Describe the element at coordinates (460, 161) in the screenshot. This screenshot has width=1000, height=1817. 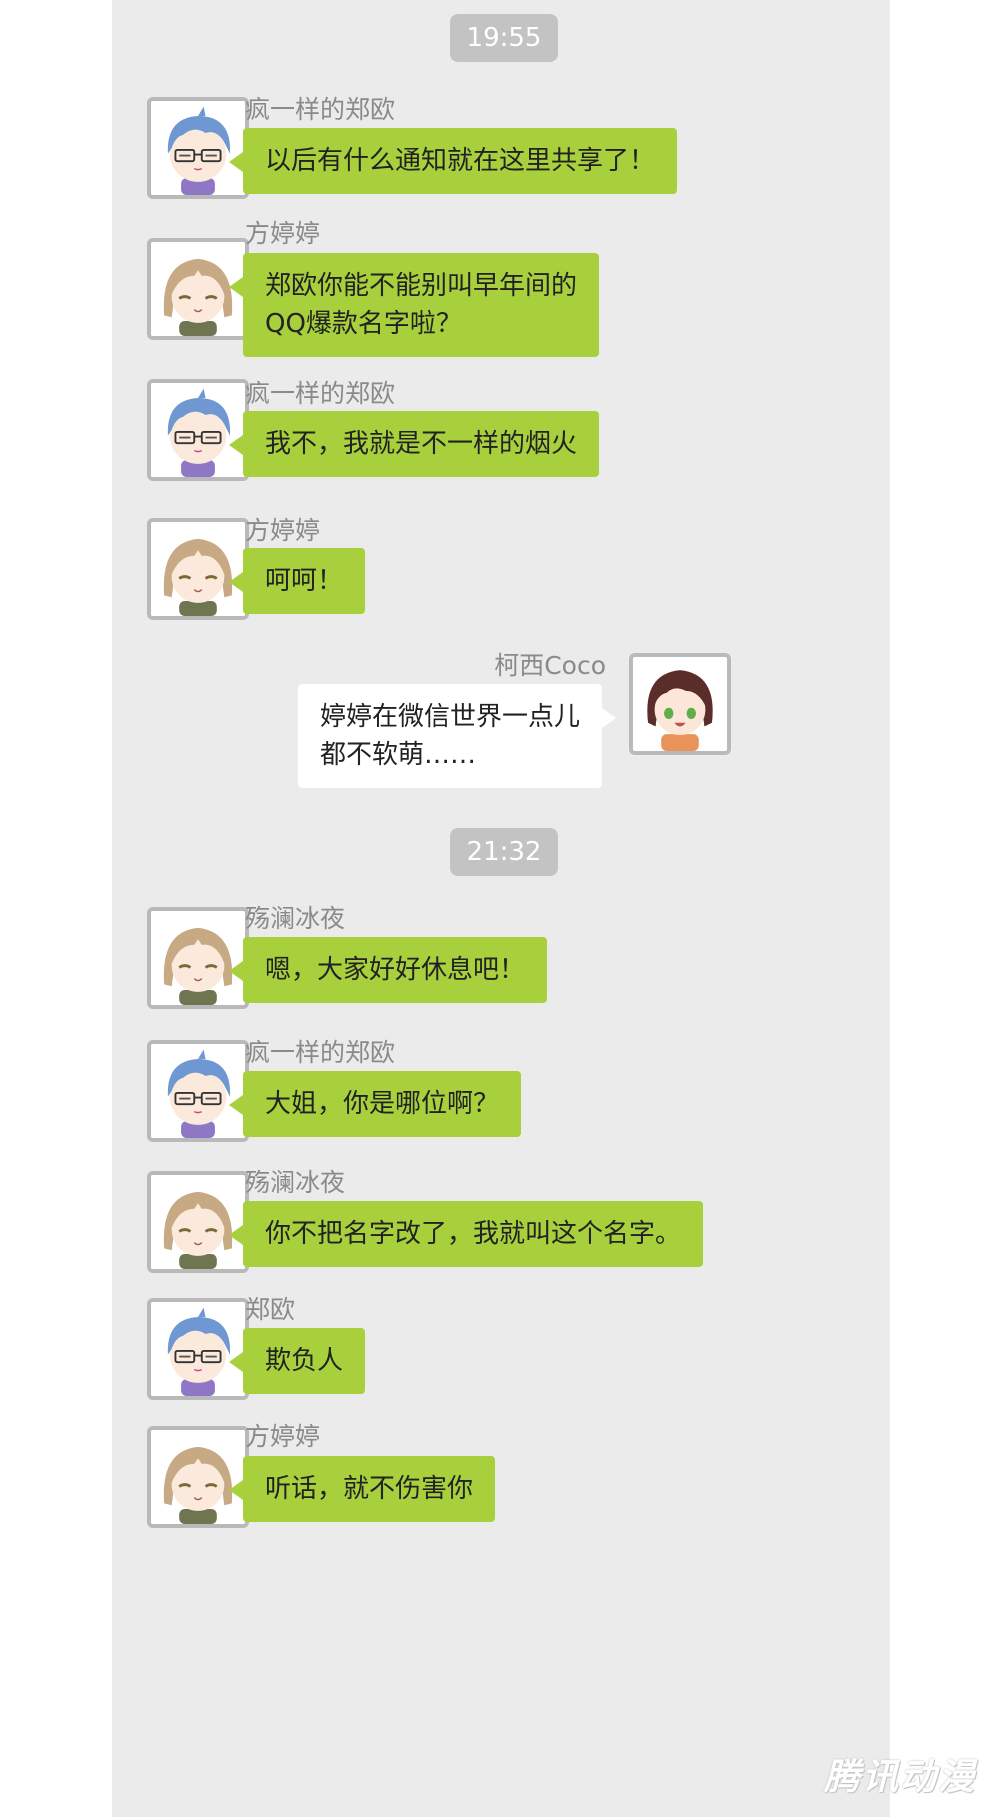
I see `message-text: 以后有什么通知就在这里共享了！` at that location.